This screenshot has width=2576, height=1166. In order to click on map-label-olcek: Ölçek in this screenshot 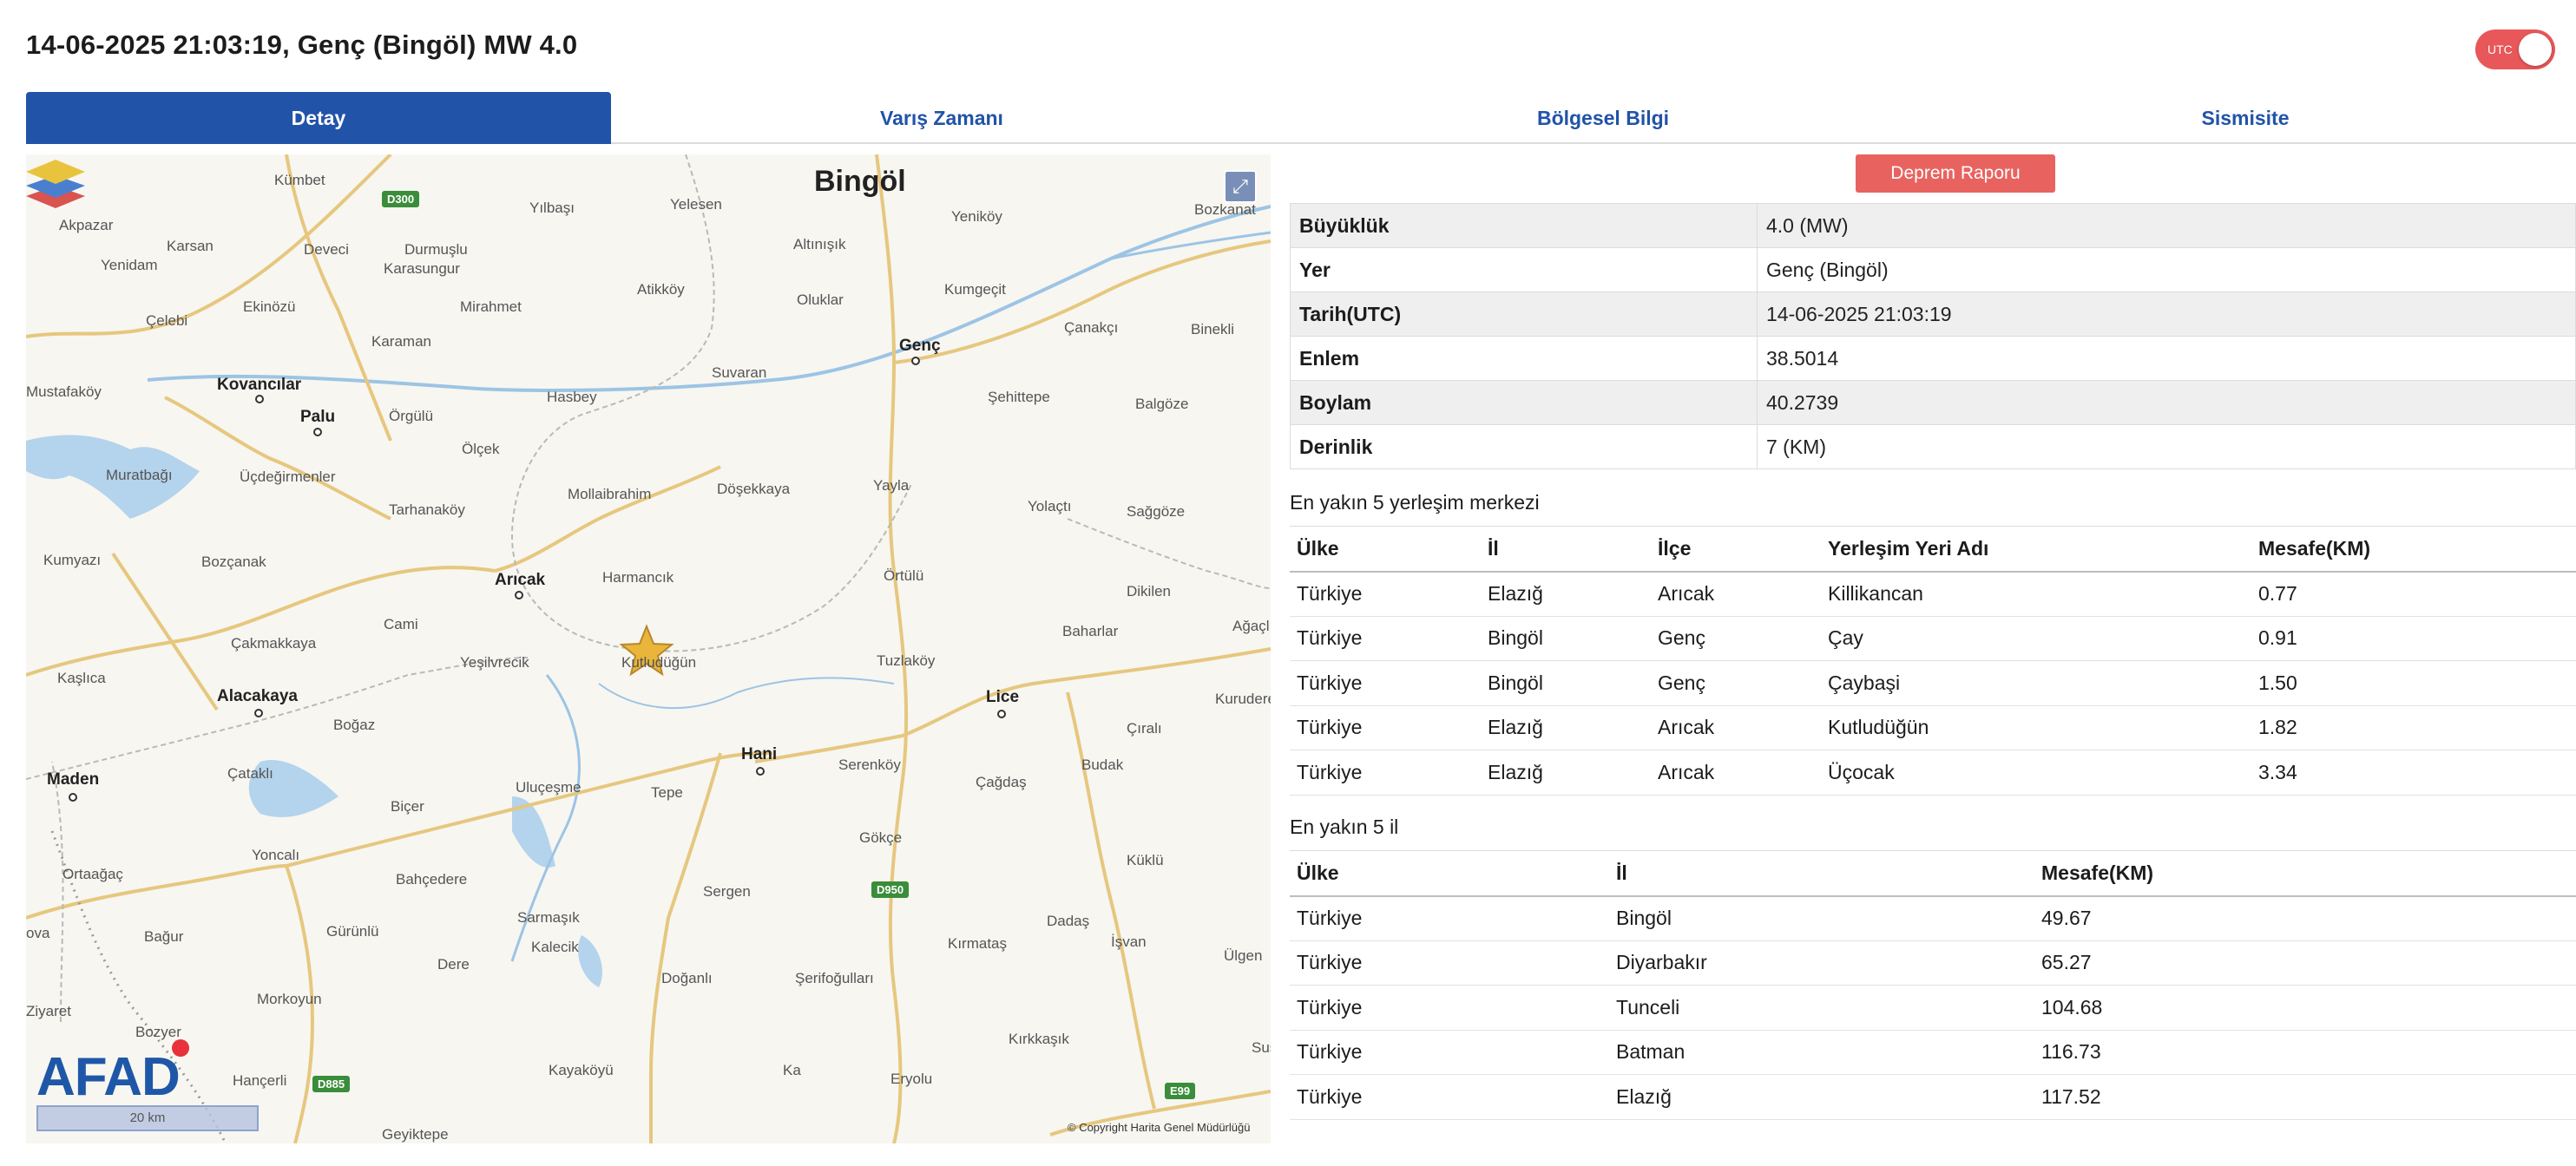, I will do `click(481, 449)`.